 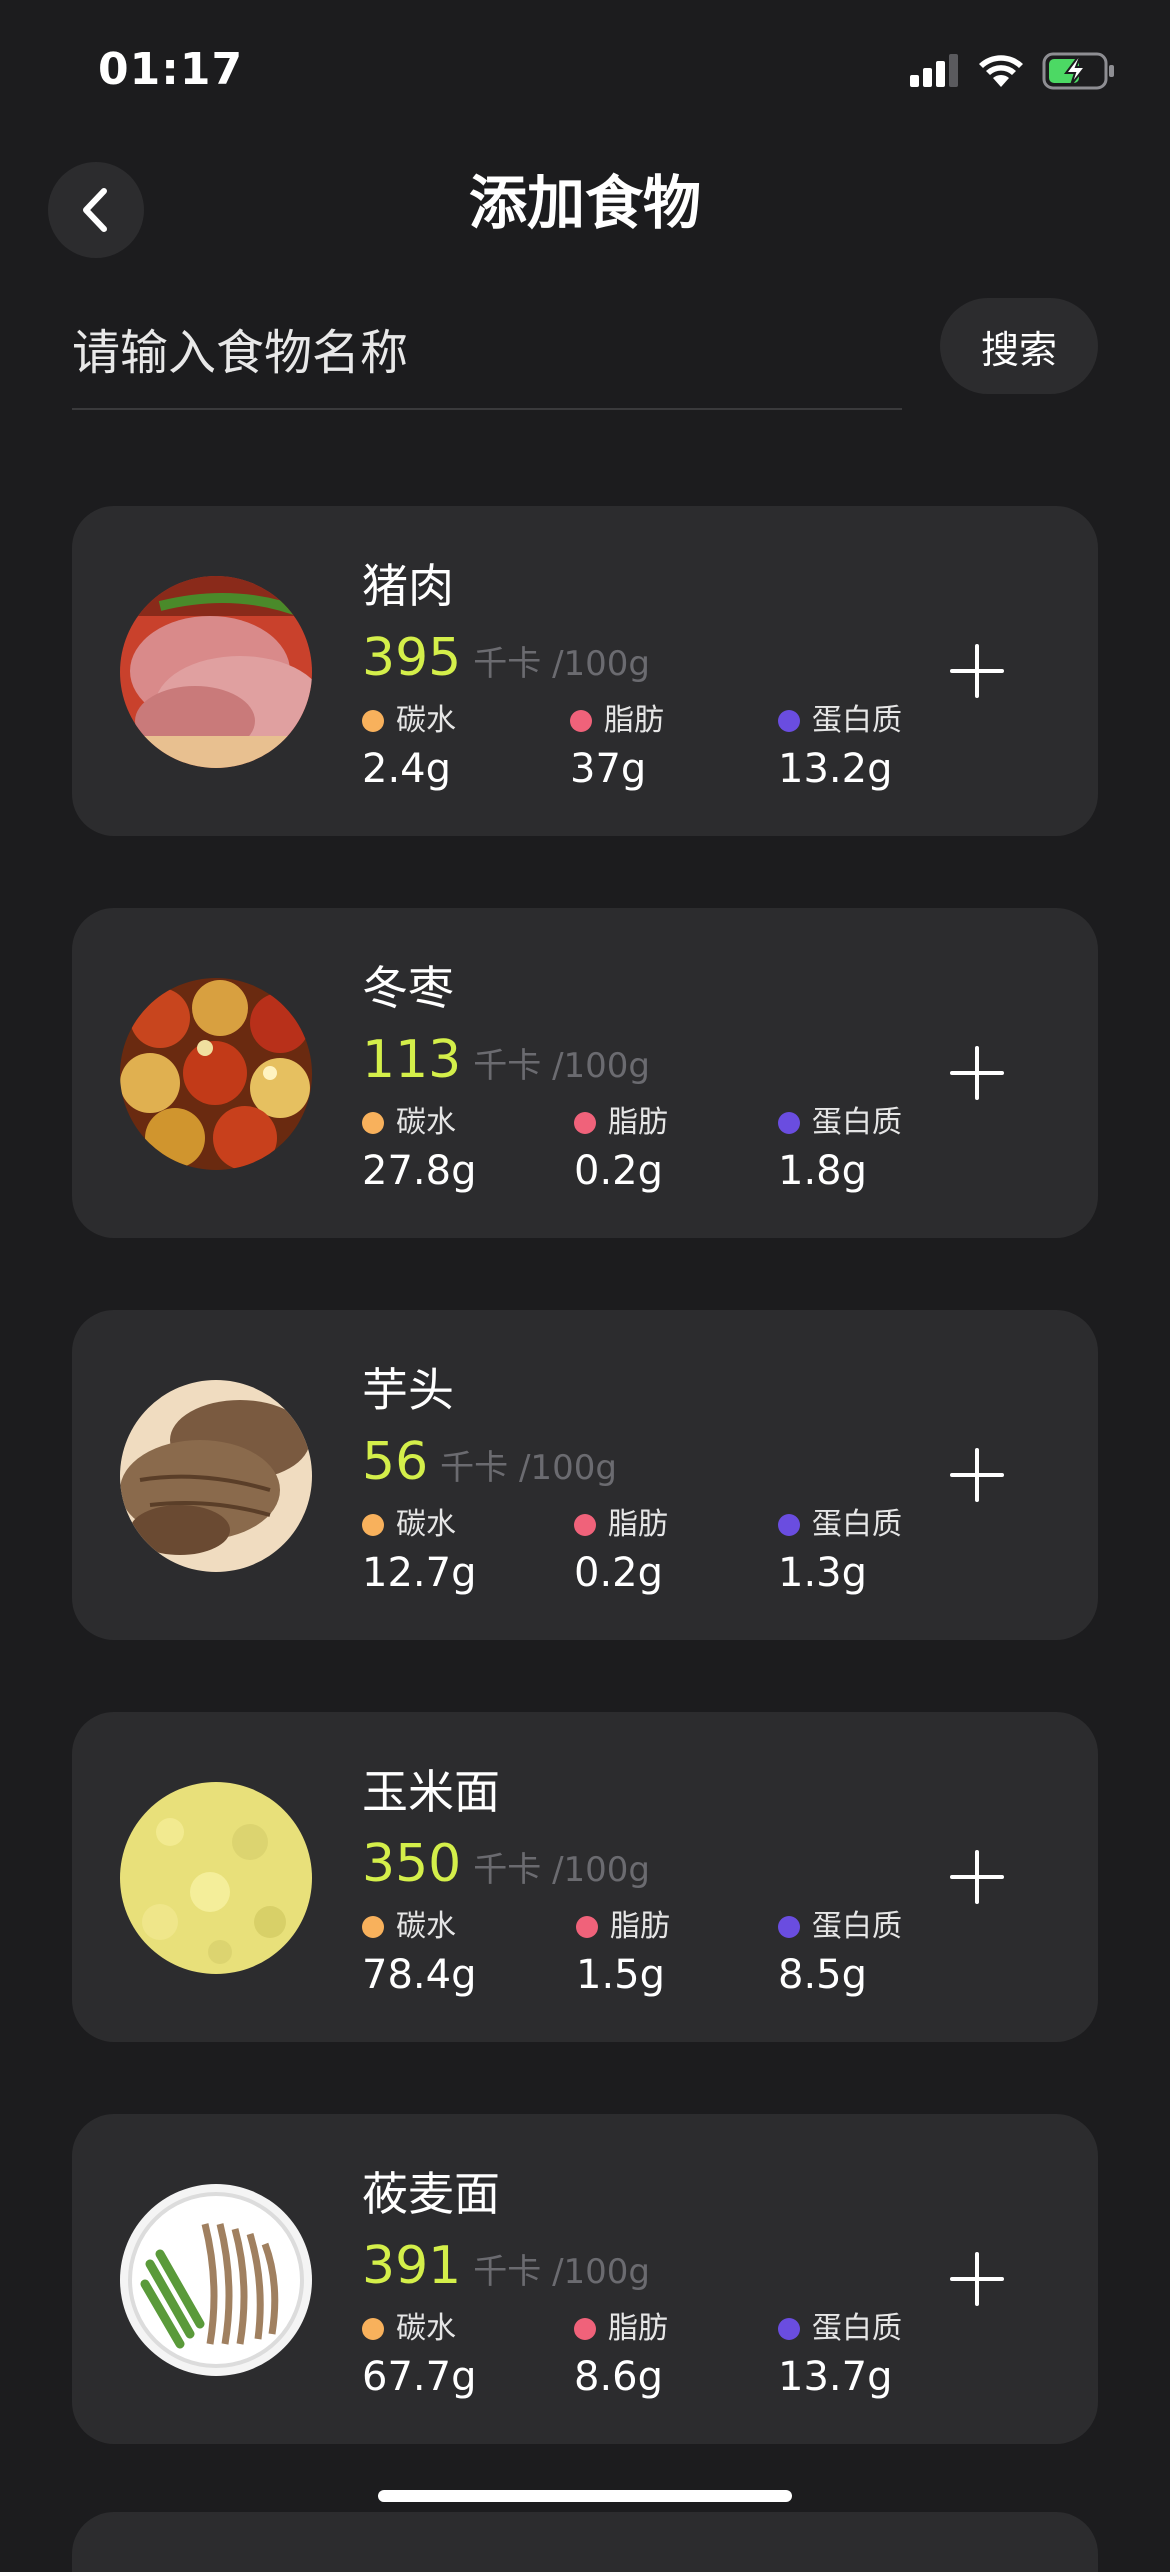 What do you see at coordinates (1001, 71) in the screenshot?
I see `wifi-icon` at bounding box center [1001, 71].